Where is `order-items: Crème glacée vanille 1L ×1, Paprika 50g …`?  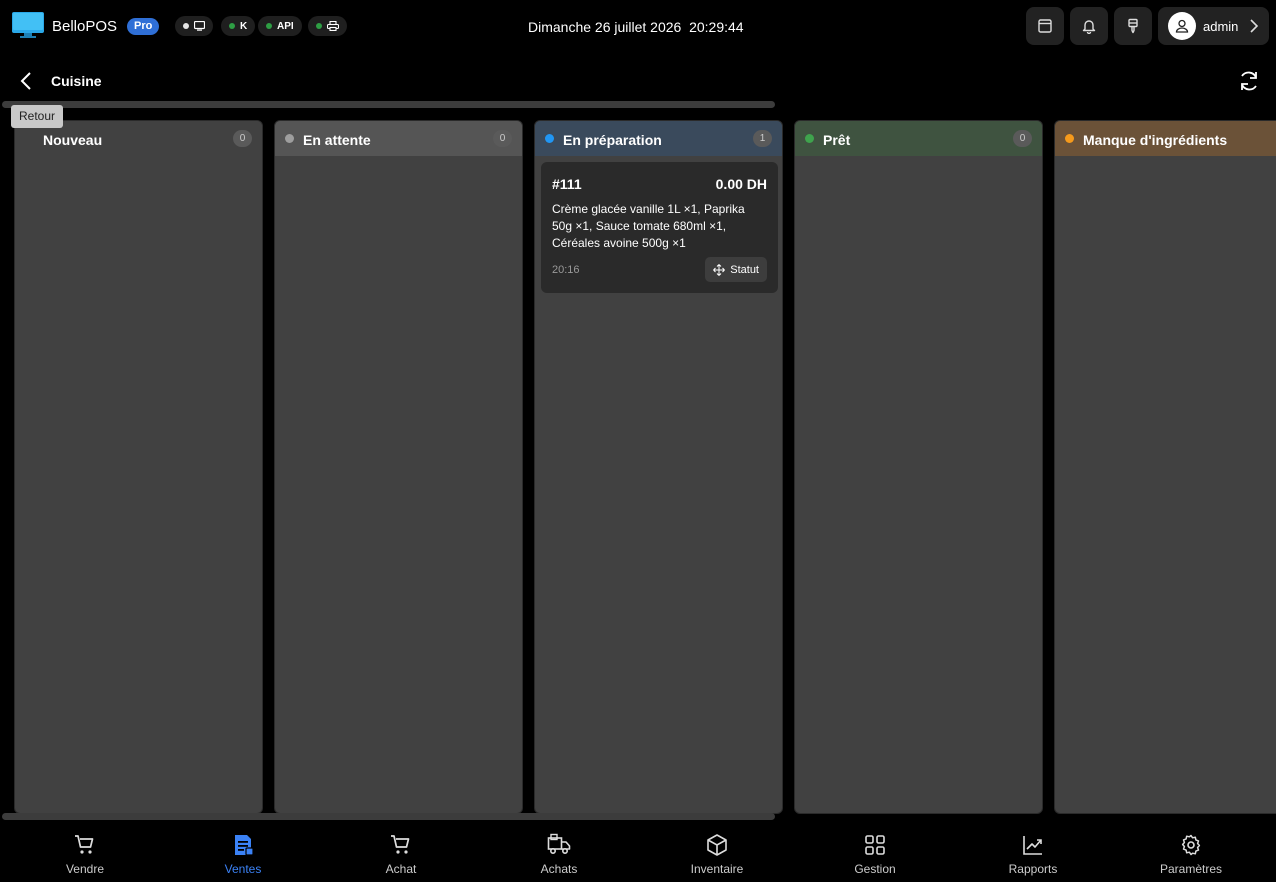
order-items: Crème glacée vanille 1L ×1, Paprika 50g … is located at coordinates (648, 226).